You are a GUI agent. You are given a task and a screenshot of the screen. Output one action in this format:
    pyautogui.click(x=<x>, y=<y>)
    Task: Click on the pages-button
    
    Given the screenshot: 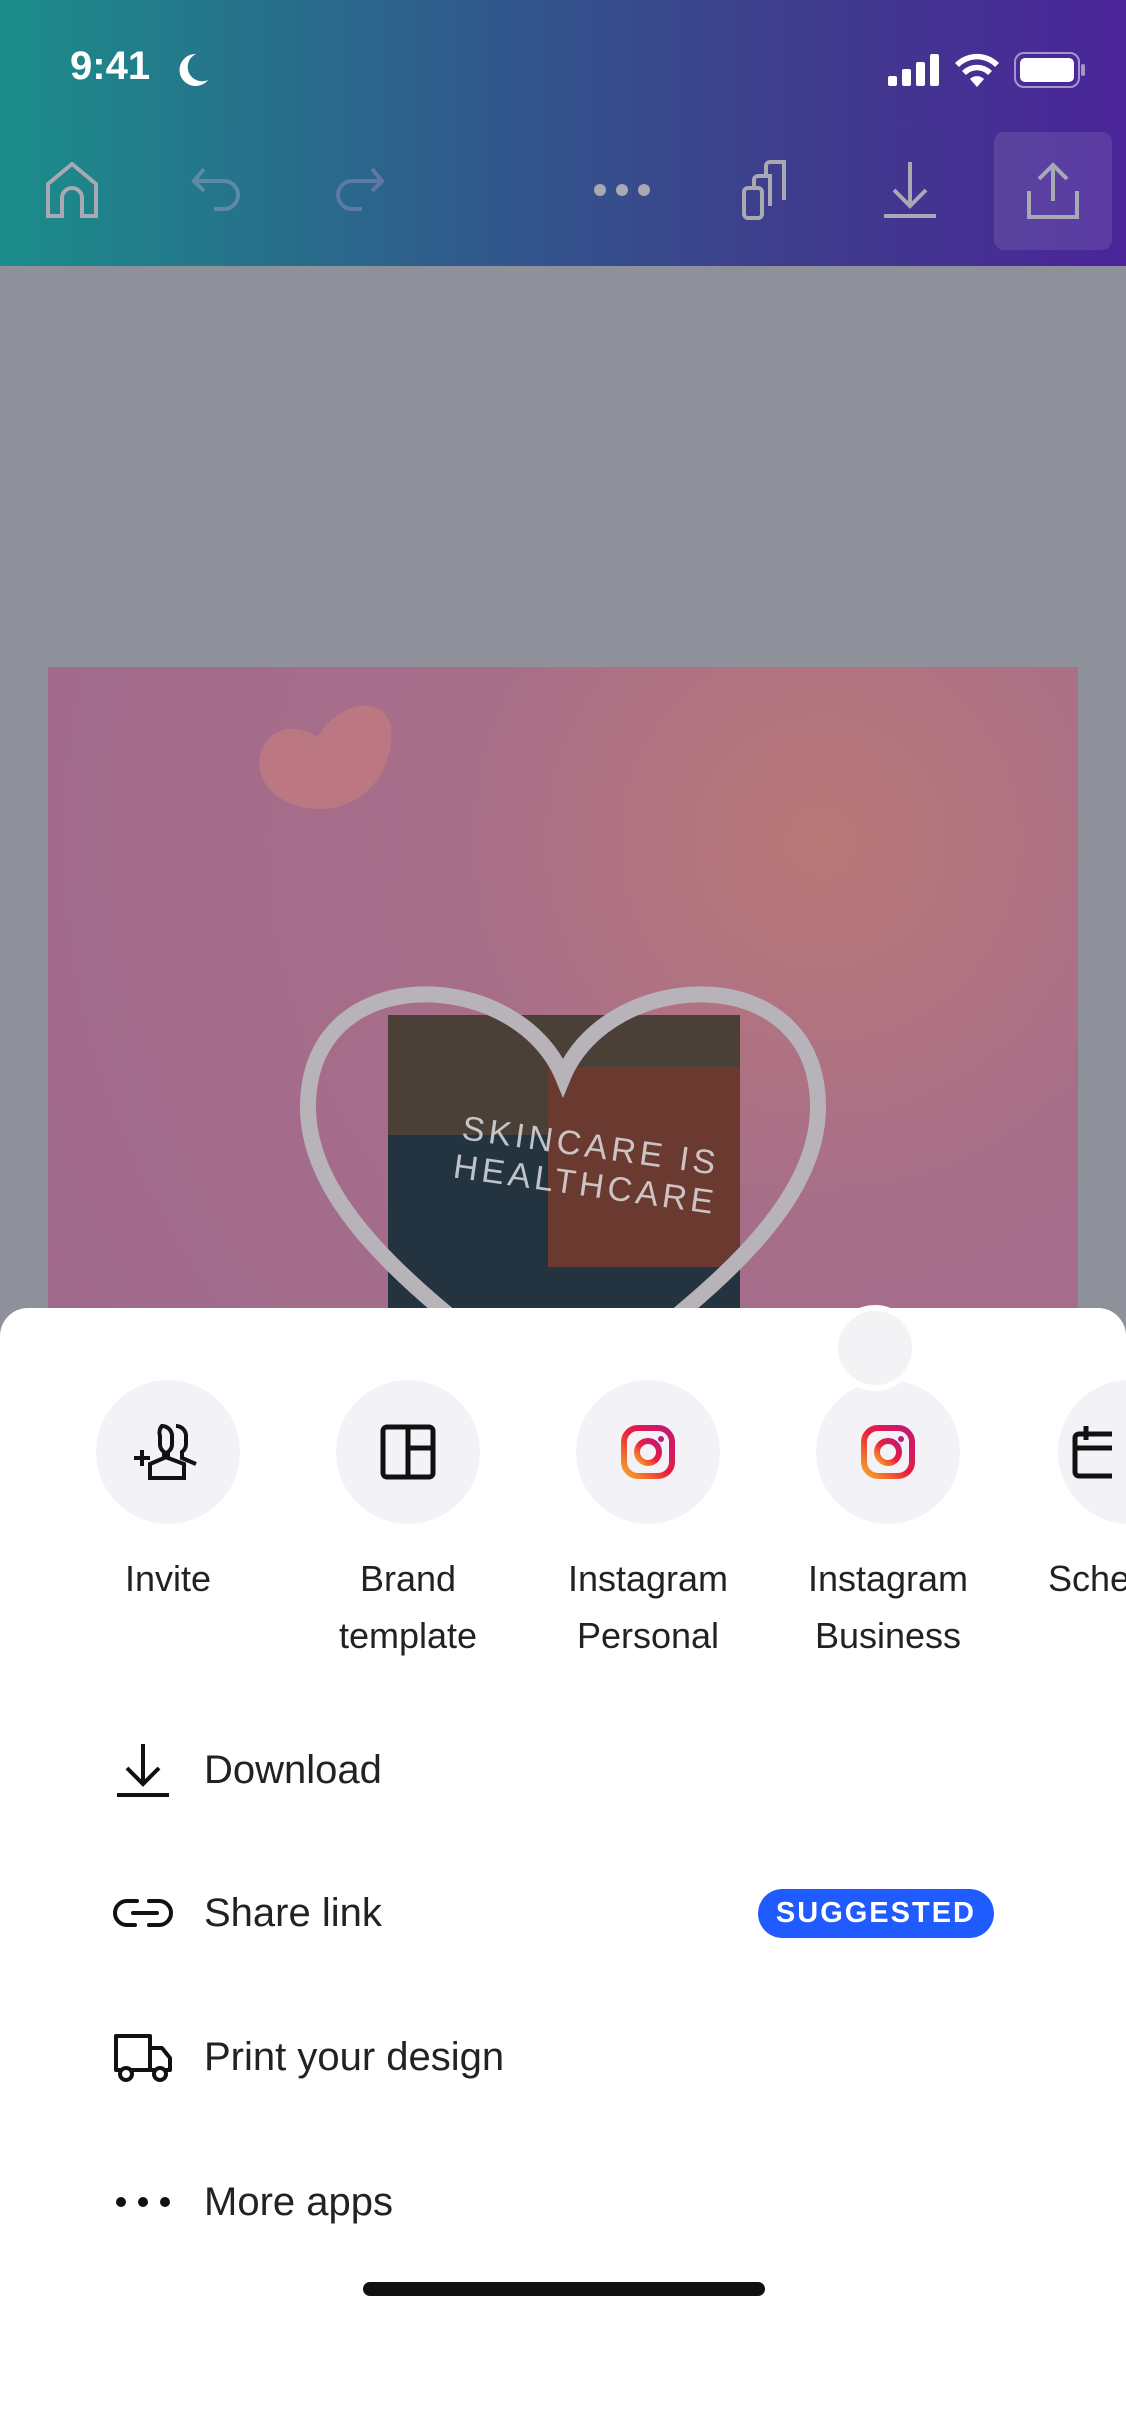 What is the action you would take?
    pyautogui.click(x=766, y=190)
    